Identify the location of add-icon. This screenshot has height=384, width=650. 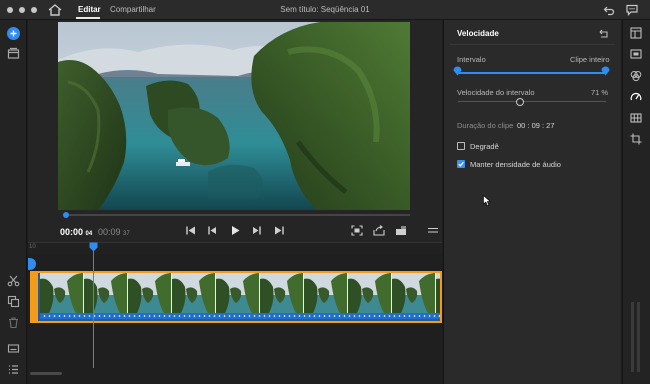
(13, 33).